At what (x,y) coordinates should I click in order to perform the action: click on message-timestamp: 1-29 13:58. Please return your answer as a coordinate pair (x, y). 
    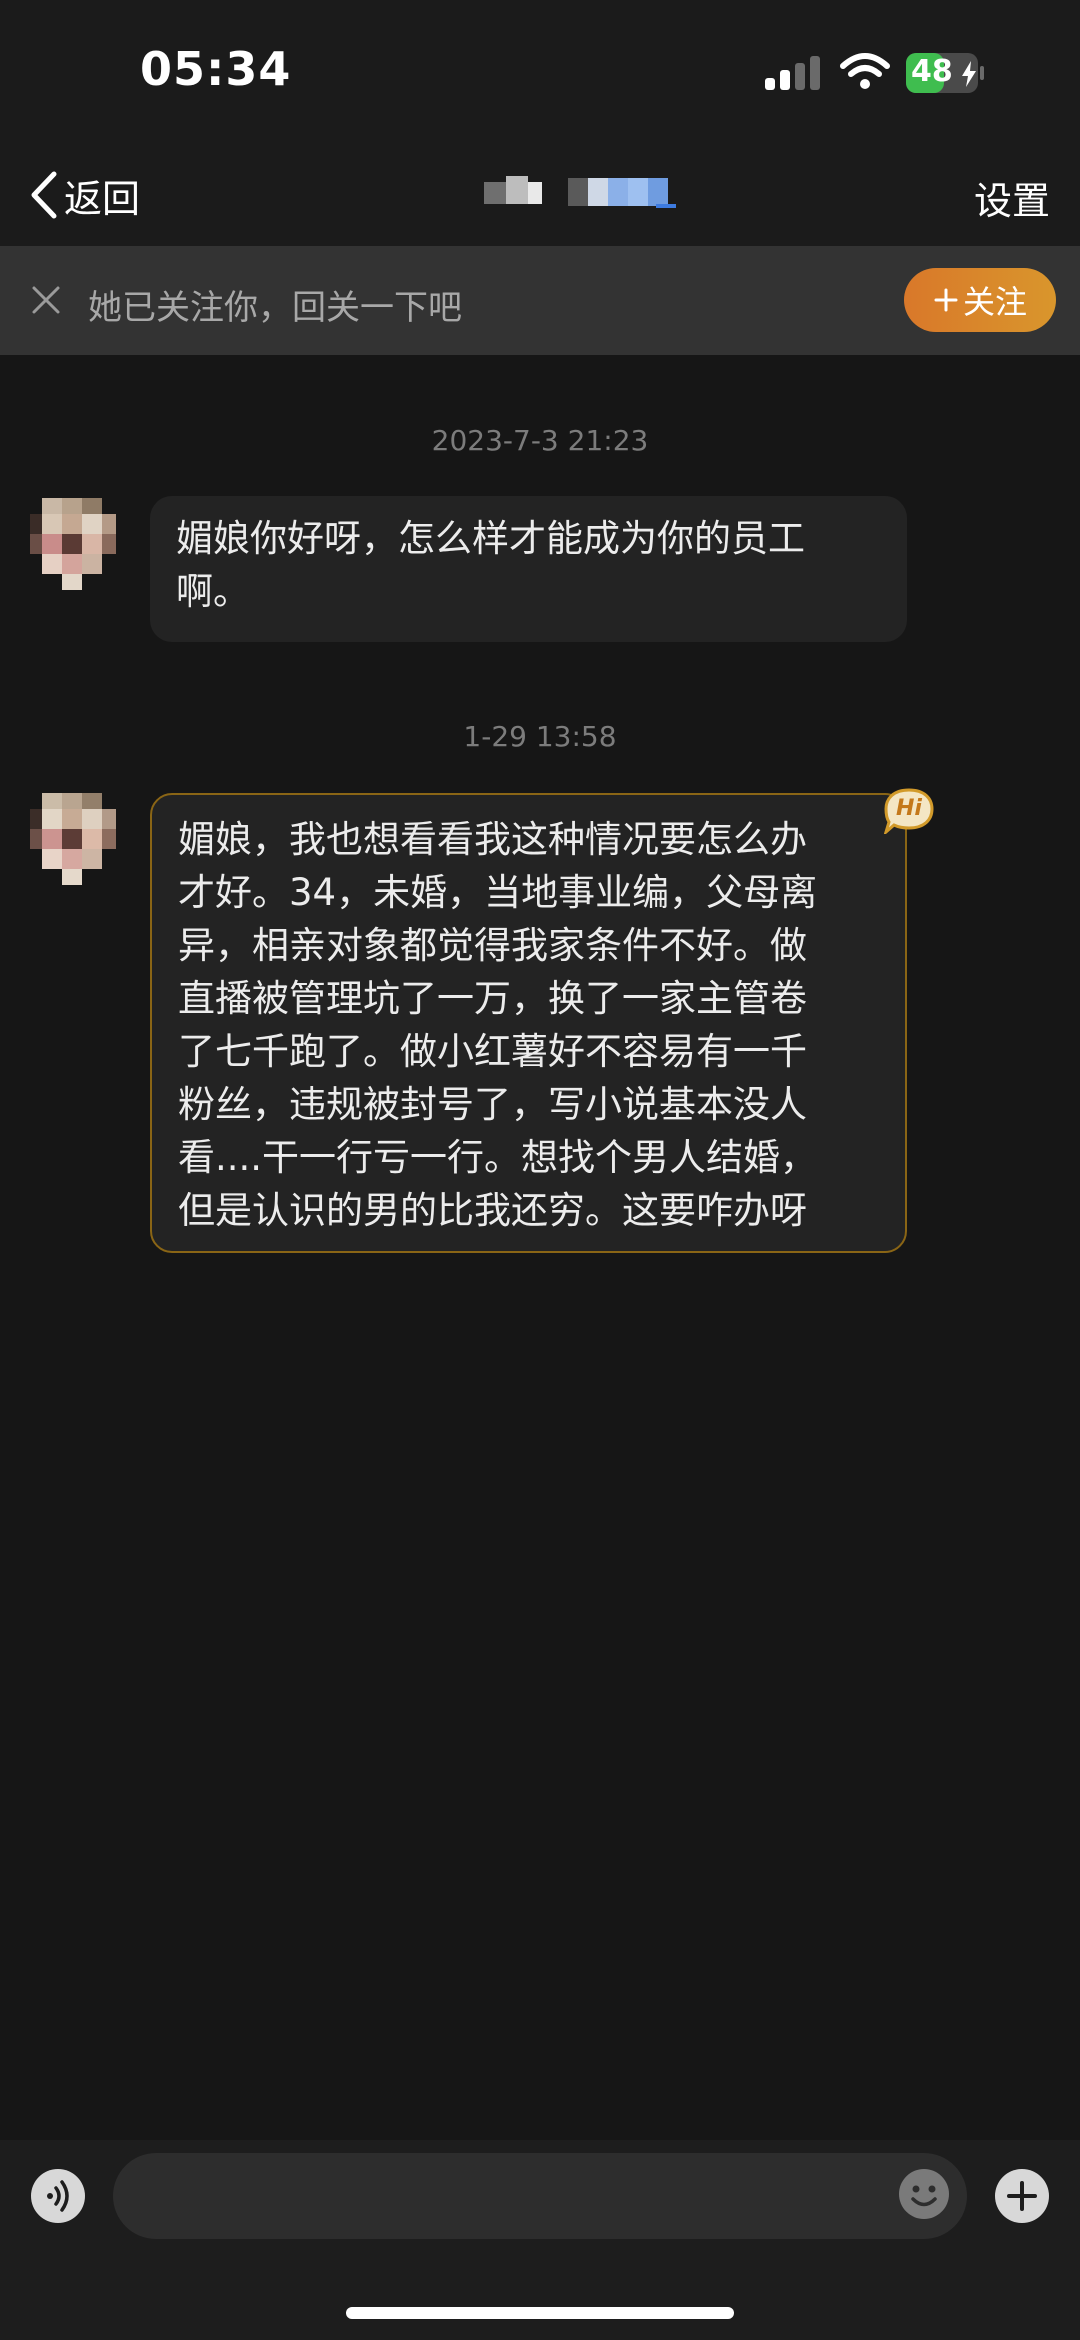
    Looking at the image, I should click on (540, 736).